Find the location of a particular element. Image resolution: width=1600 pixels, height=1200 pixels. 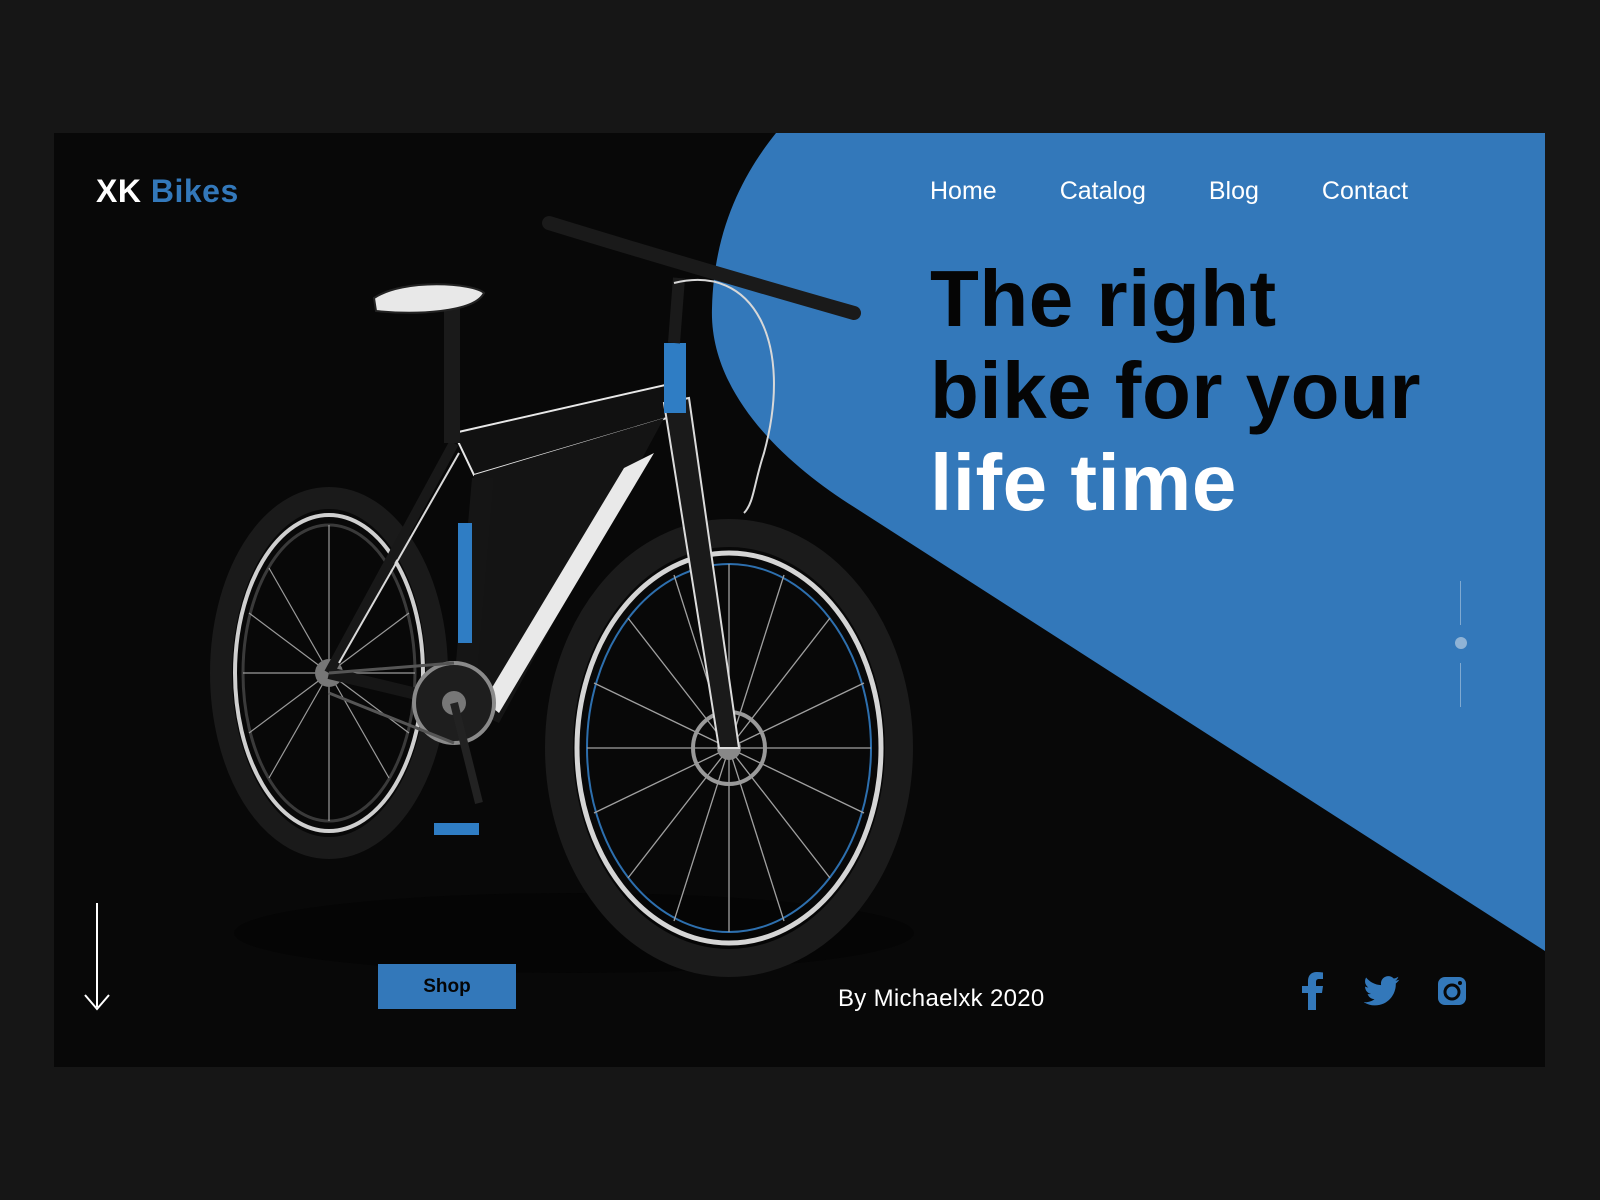

headline-line-1: The right is located at coordinates (1103, 298).